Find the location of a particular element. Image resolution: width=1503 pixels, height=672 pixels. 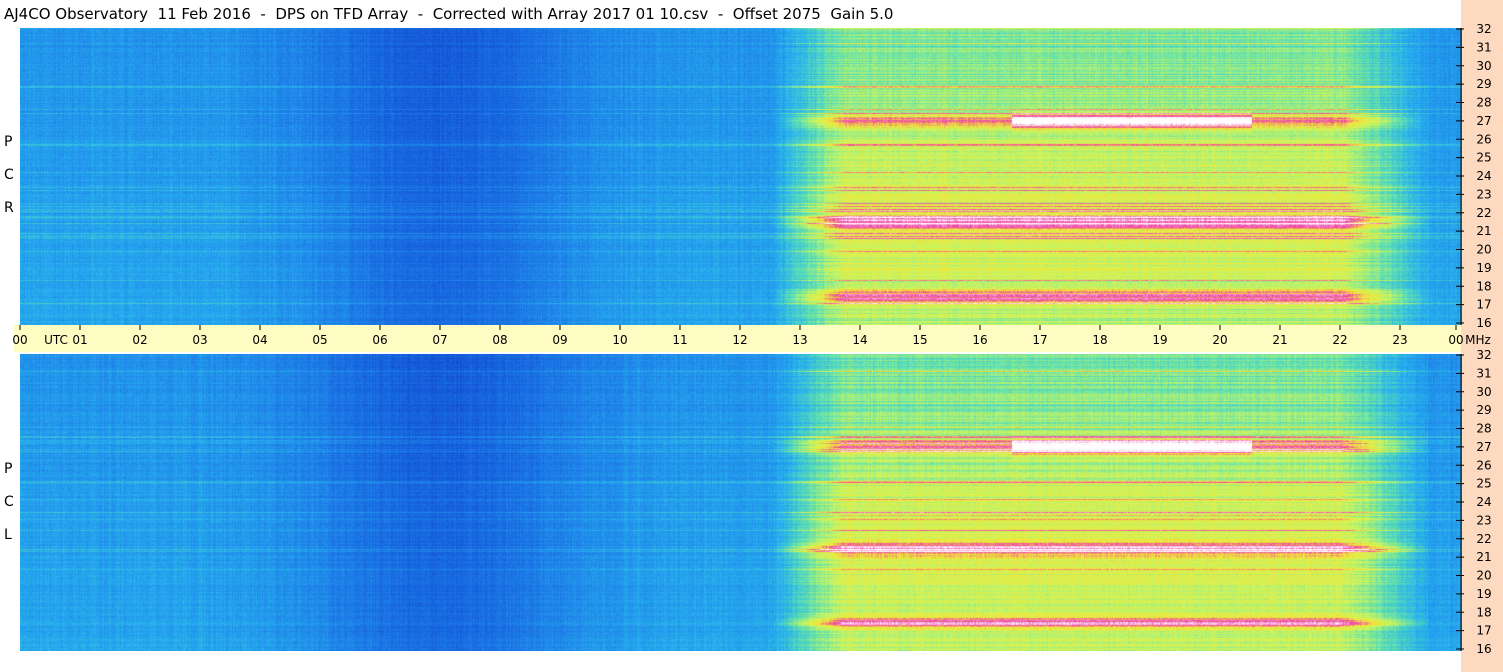

time-tick-label: 19 is located at coordinates (1159, 340).